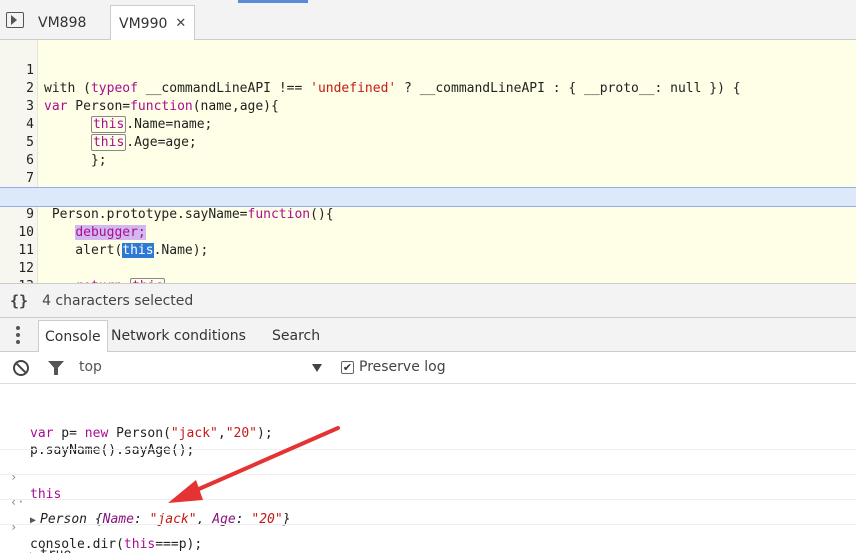  I want to click on code-line-paused: 9 debugger;, so click(428, 213).